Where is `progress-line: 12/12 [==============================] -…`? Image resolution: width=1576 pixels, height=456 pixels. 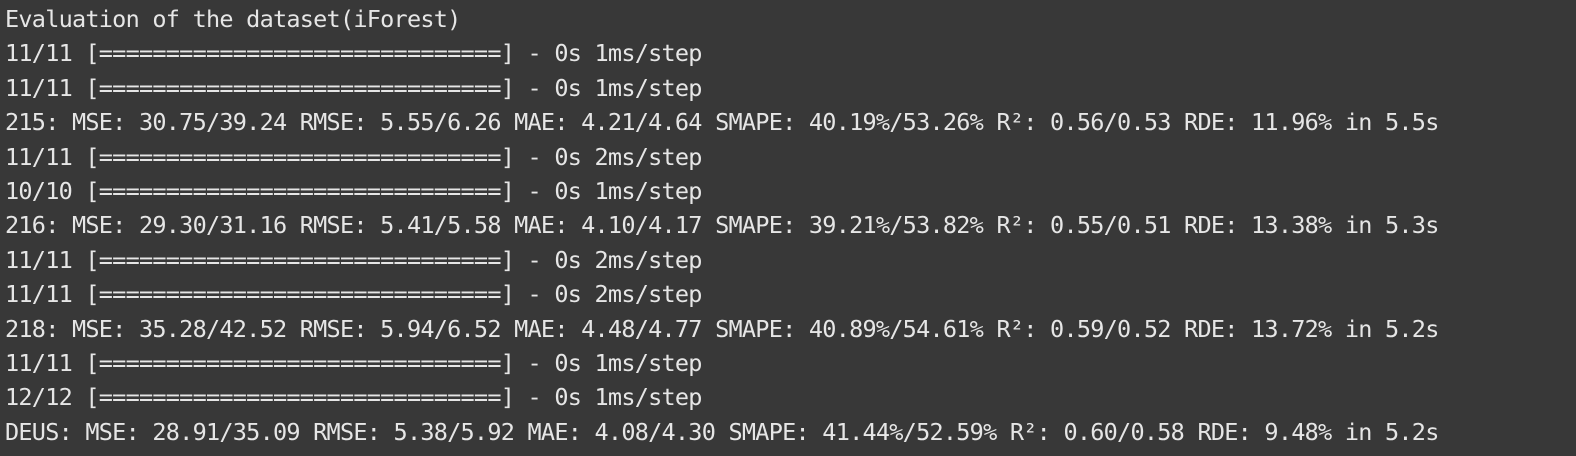 progress-line: 12/12 [==============================] -… is located at coordinates (353, 397).